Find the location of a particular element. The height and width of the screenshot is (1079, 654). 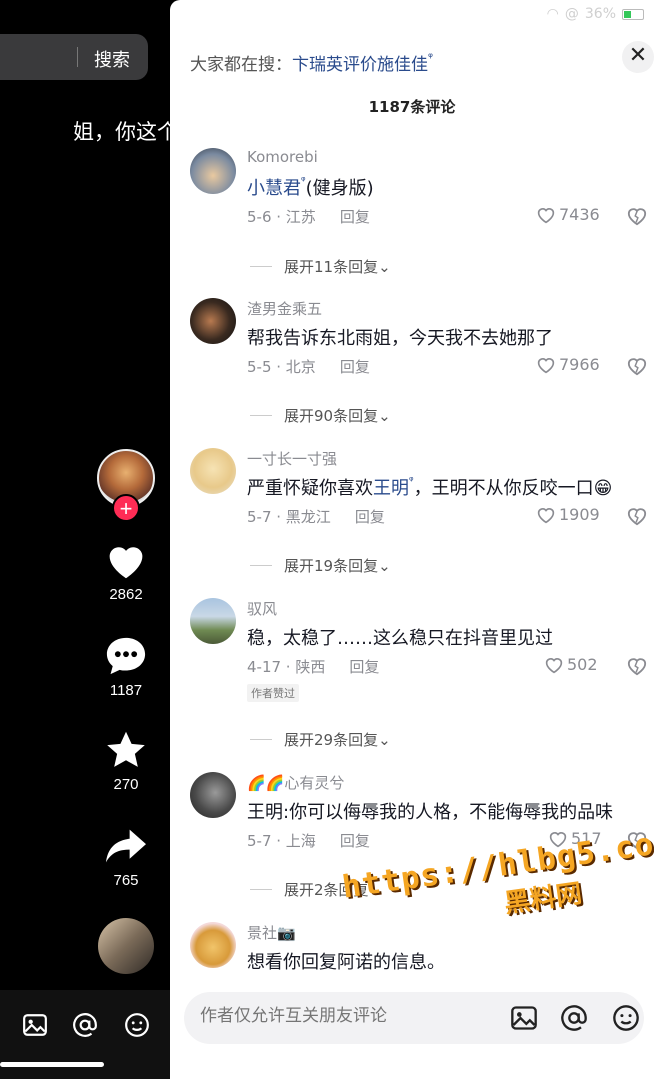

author-liked-badge: 作者赞过 is located at coordinates (273, 693).